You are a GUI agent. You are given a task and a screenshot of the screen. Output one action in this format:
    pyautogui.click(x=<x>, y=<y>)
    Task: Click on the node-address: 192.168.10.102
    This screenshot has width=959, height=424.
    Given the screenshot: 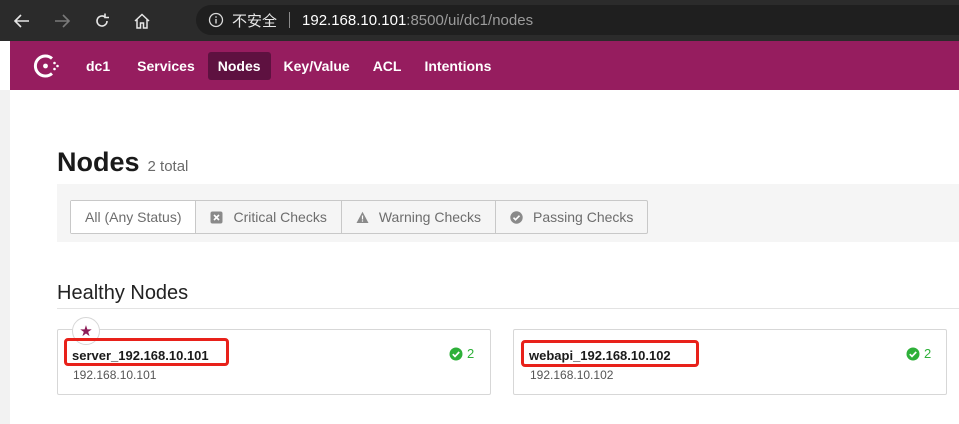 What is the action you would take?
    pyautogui.click(x=572, y=375)
    